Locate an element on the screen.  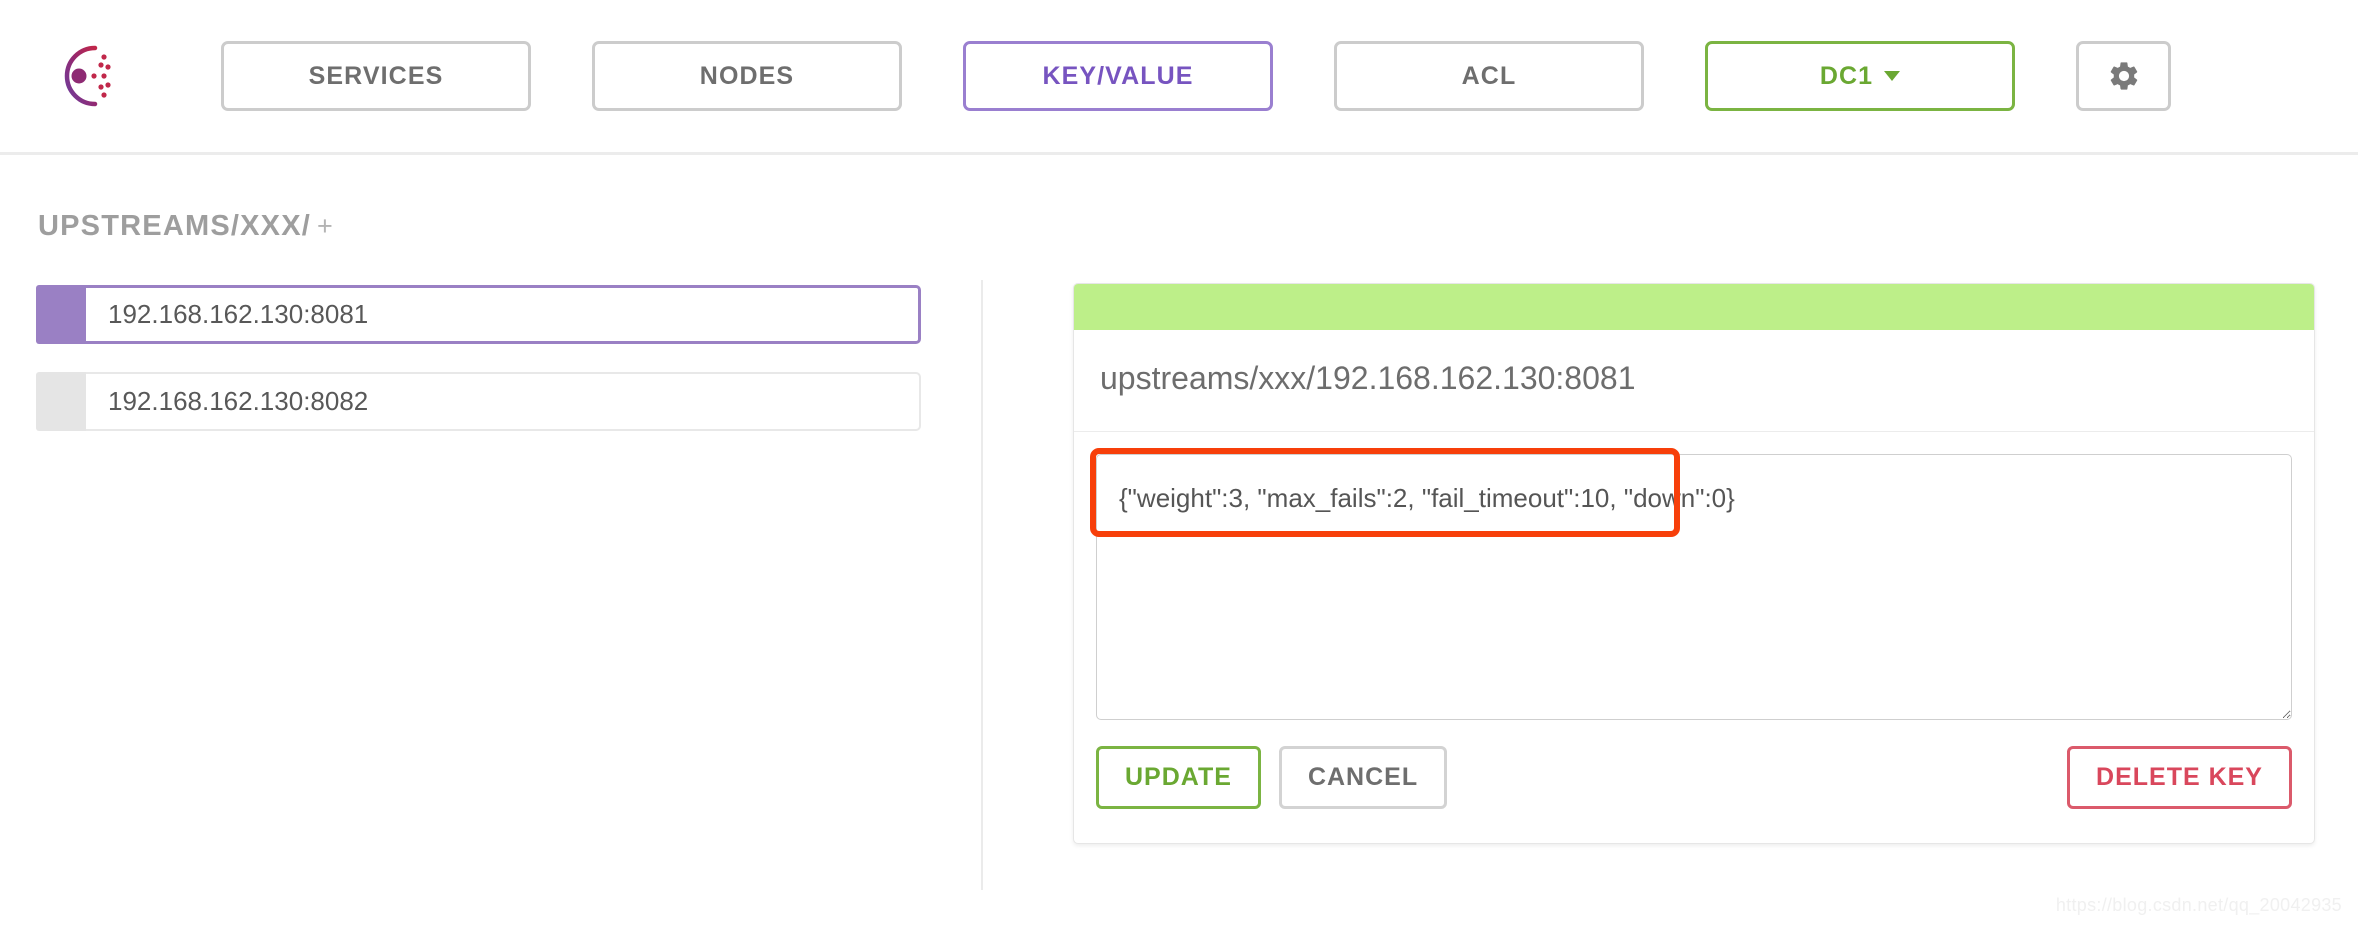
datacenter-selector: DC1 is located at coordinates (1860, 76).